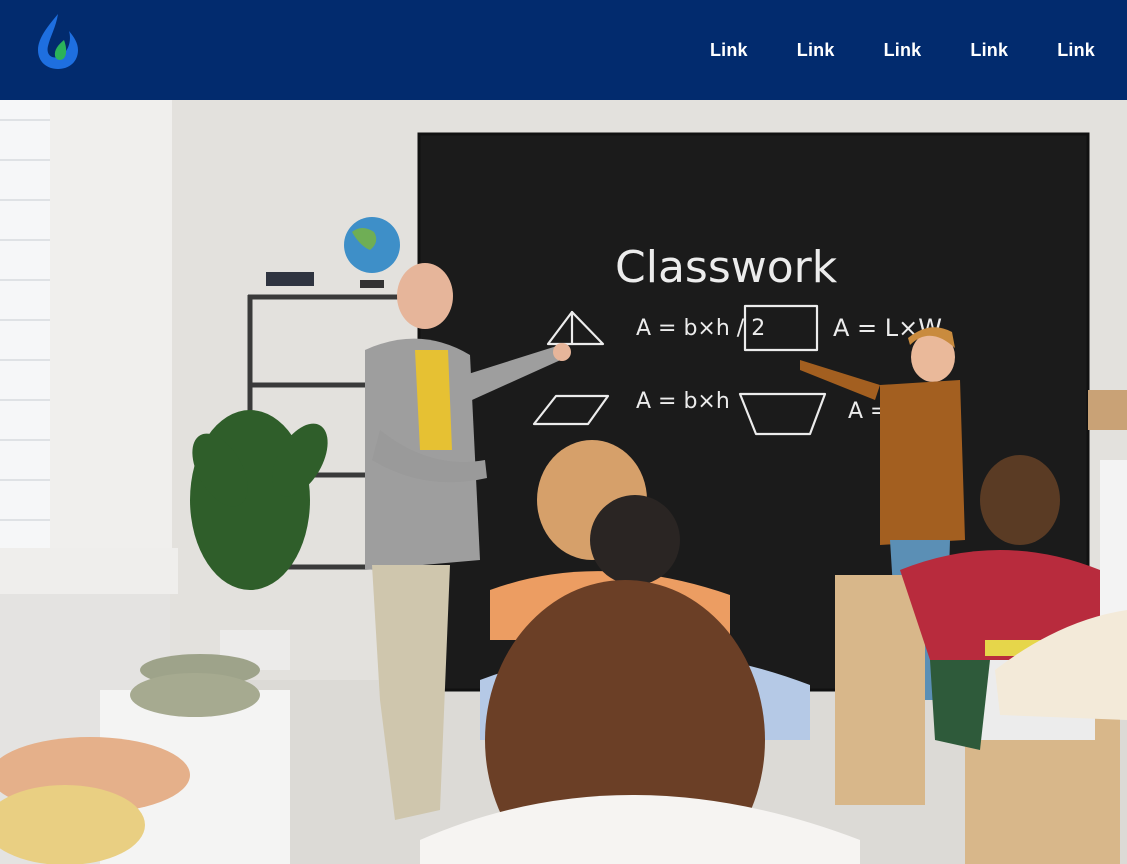 Image resolution: width=1127 pixels, height=864 pixels. What do you see at coordinates (729, 50) in the screenshot?
I see `nav-link-1: Link` at bounding box center [729, 50].